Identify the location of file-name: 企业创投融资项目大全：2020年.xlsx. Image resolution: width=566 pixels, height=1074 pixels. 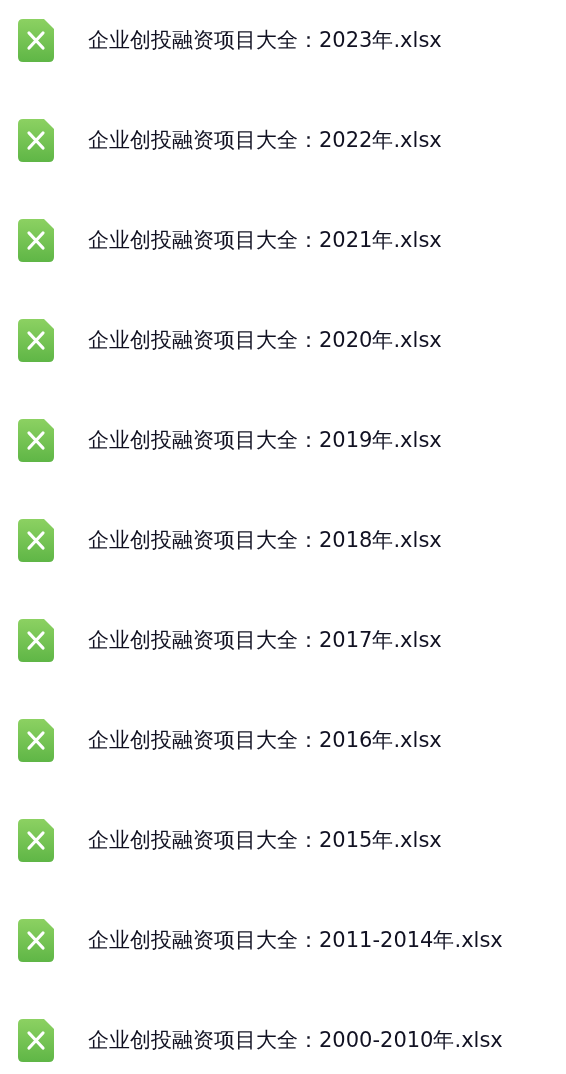
(265, 340).